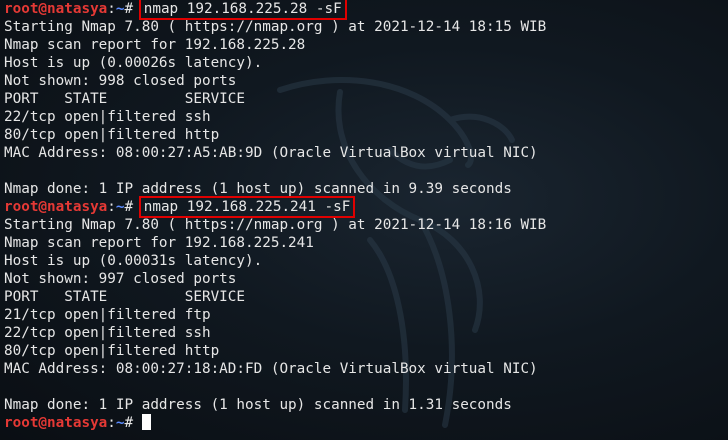 This screenshot has width=728, height=440. What do you see at coordinates (247, 207) in the screenshot?
I see `command-text: nmap 192.168.225.241 -sF` at bounding box center [247, 207].